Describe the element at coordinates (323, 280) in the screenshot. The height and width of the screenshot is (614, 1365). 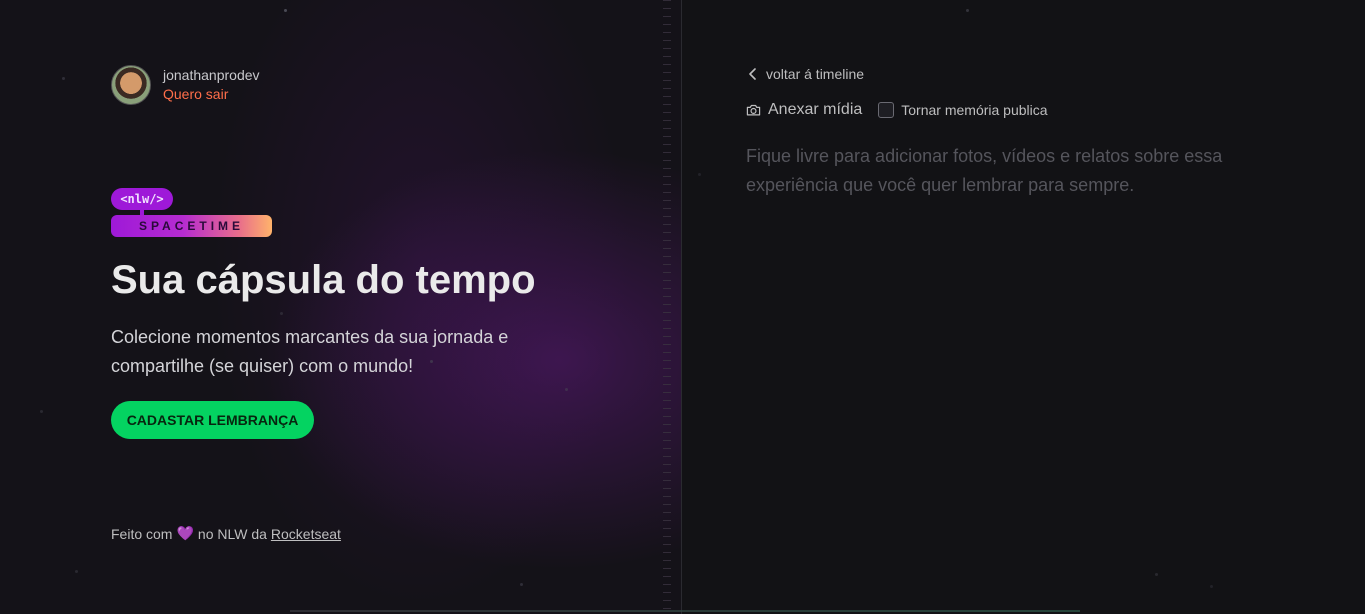
I see `page-title: Sua cápsula do tempo` at that location.